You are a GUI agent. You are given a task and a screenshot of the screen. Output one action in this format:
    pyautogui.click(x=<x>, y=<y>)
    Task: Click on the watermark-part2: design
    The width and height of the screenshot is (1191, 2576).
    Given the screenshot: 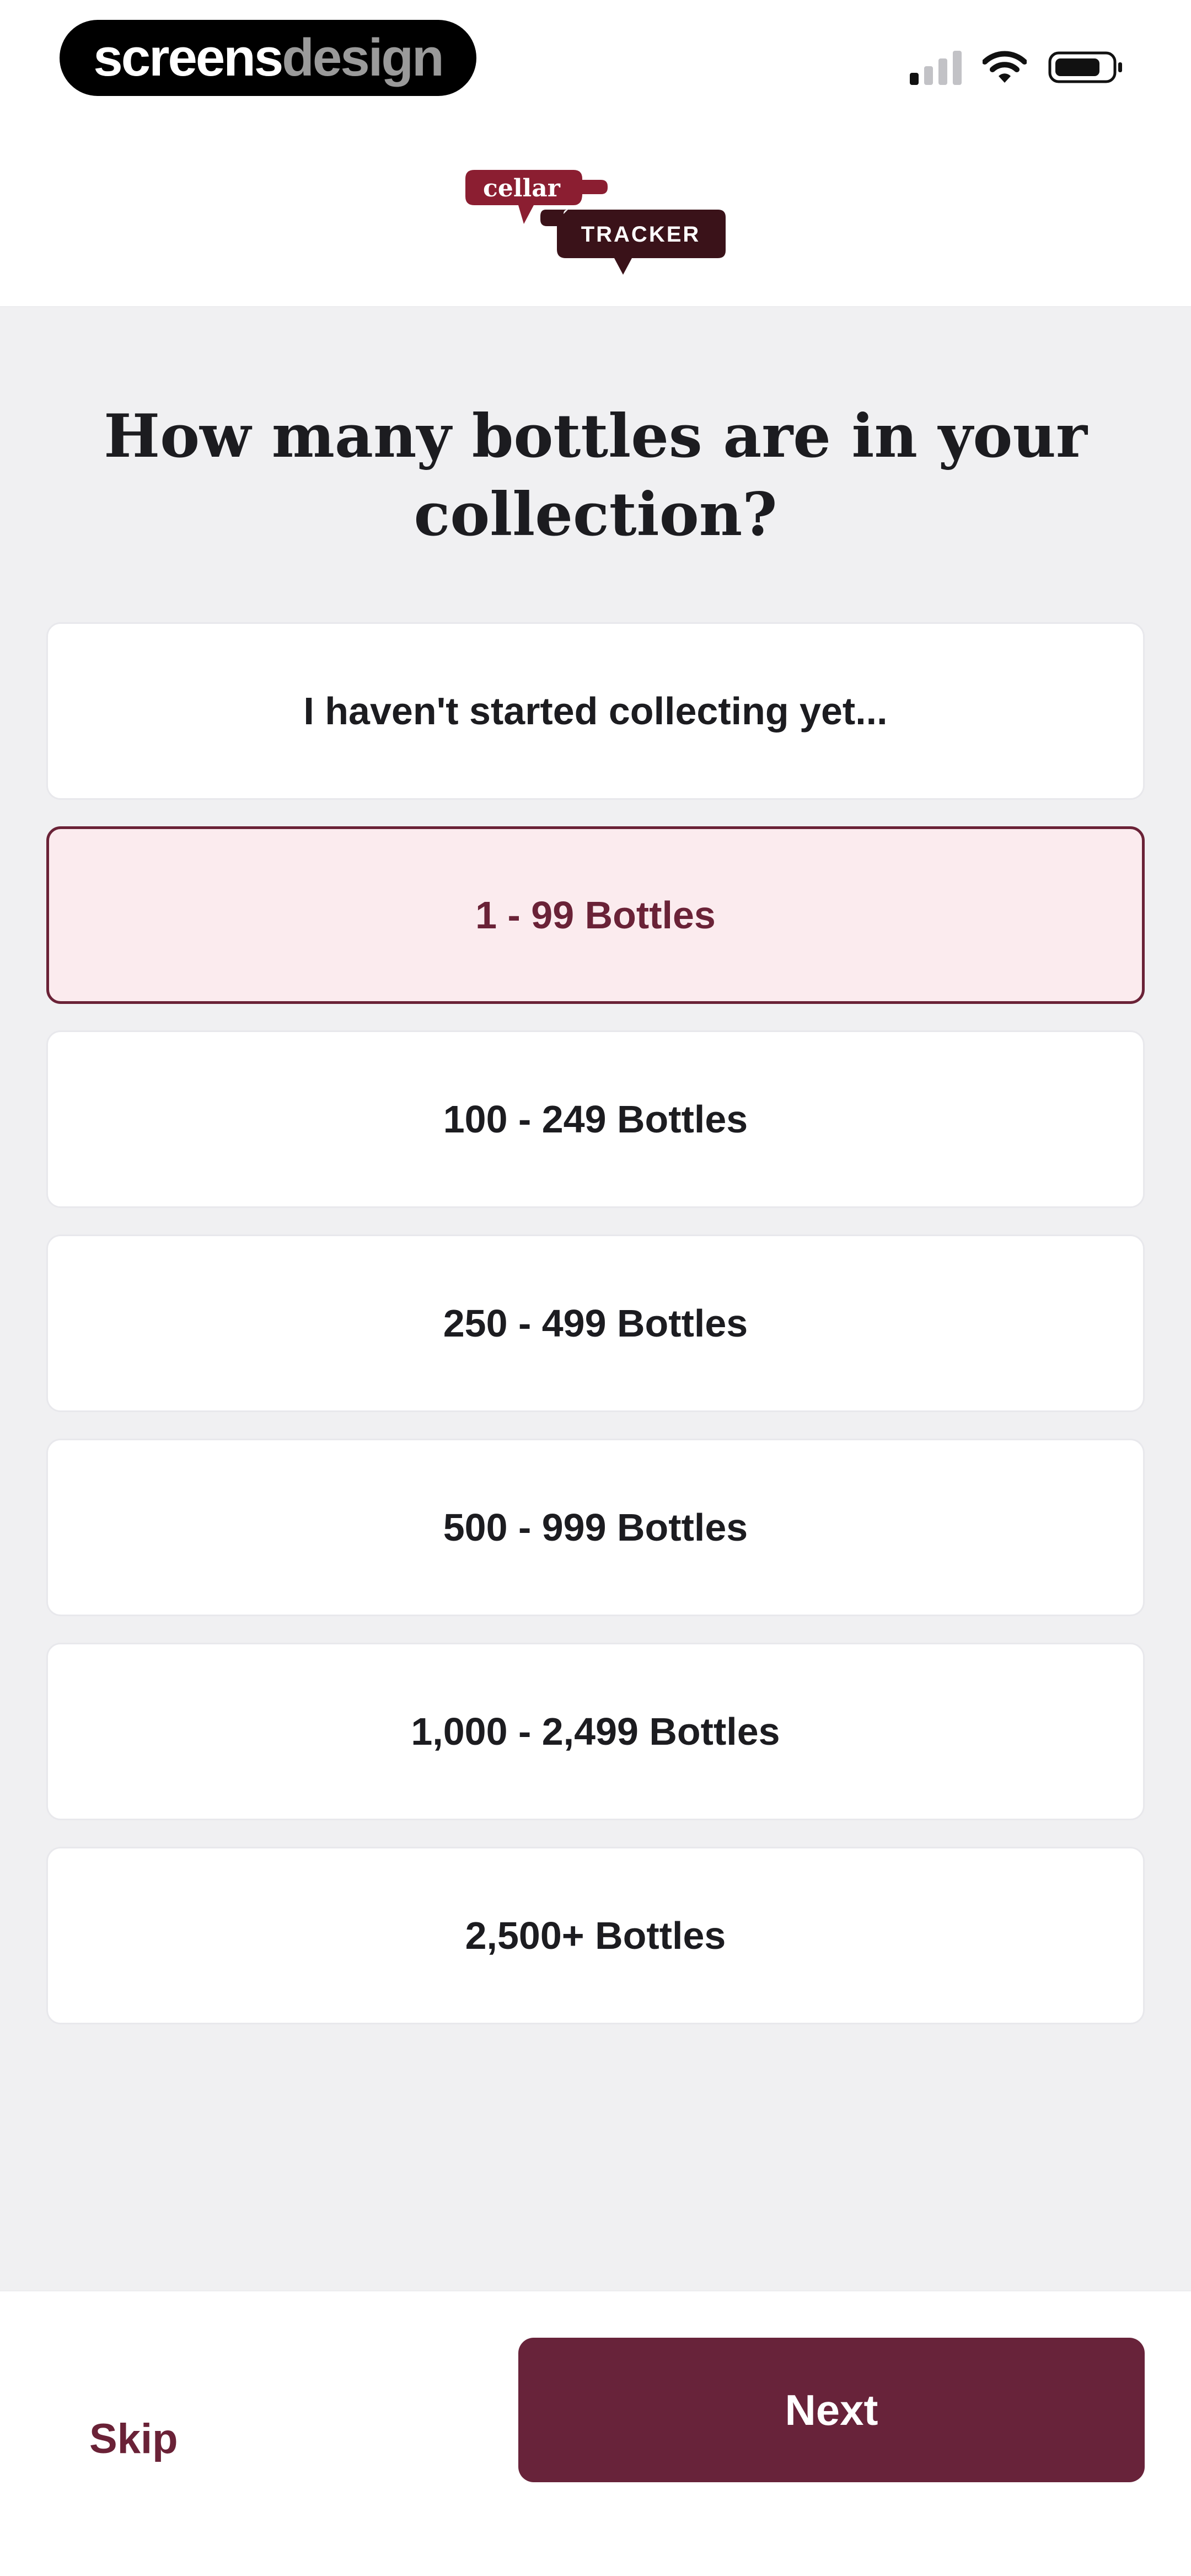 What is the action you would take?
    pyautogui.click(x=363, y=57)
    